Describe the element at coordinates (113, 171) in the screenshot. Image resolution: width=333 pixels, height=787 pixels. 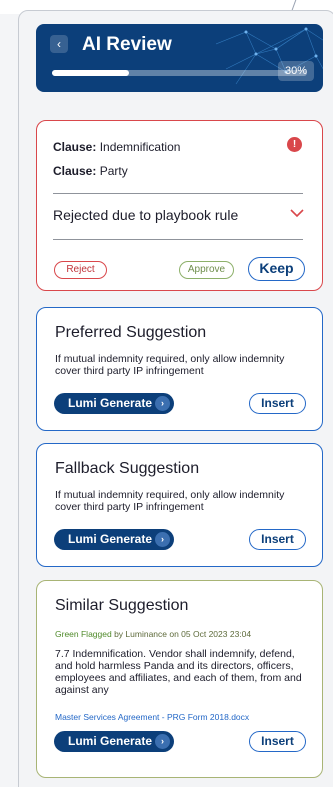
I see `clause-value: Party` at that location.